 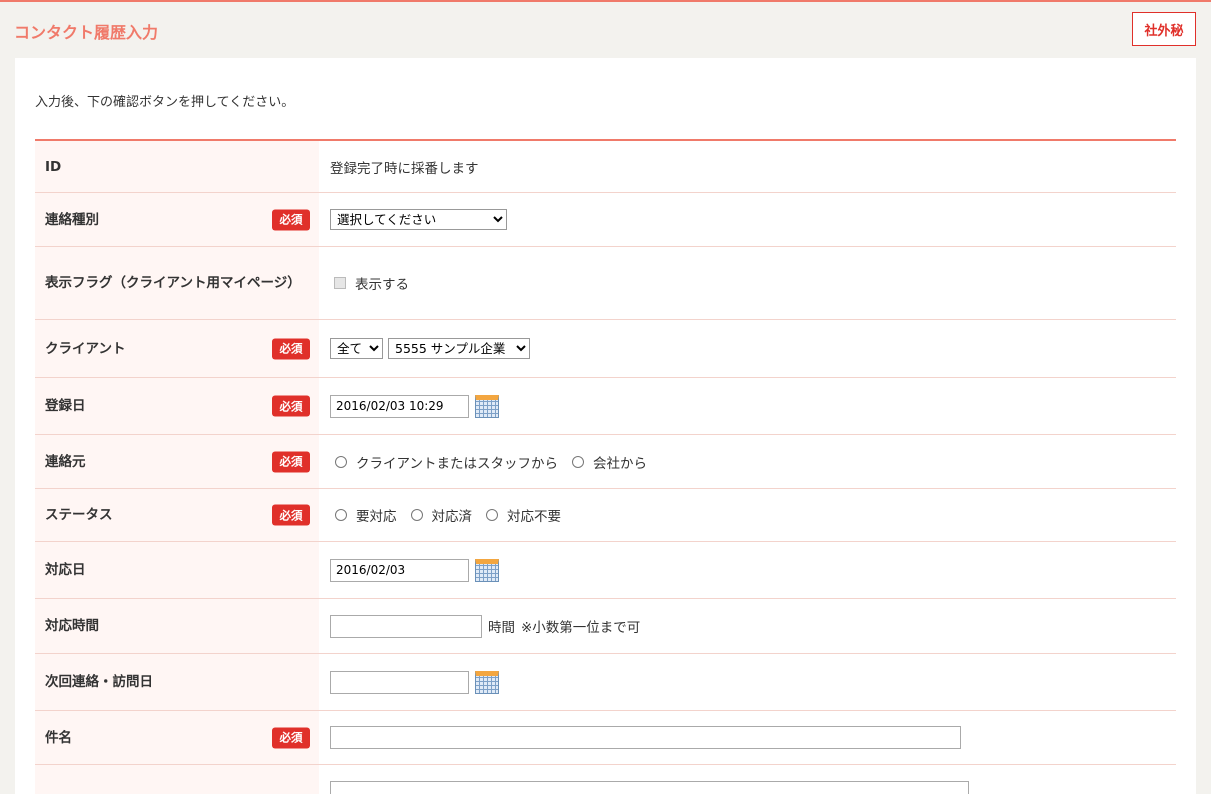 What do you see at coordinates (605, 349) in the screenshot?
I see `row-client: クライアント 必須 全て 5555 サンプル企業` at bounding box center [605, 349].